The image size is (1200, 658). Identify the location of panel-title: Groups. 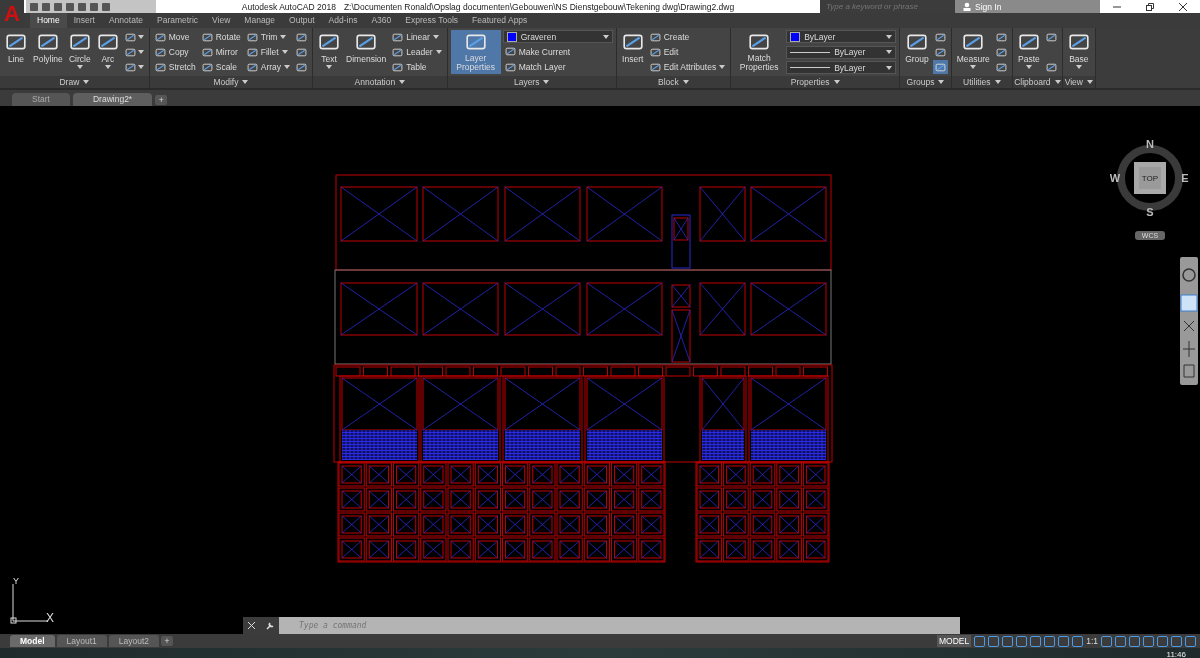
(925, 82).